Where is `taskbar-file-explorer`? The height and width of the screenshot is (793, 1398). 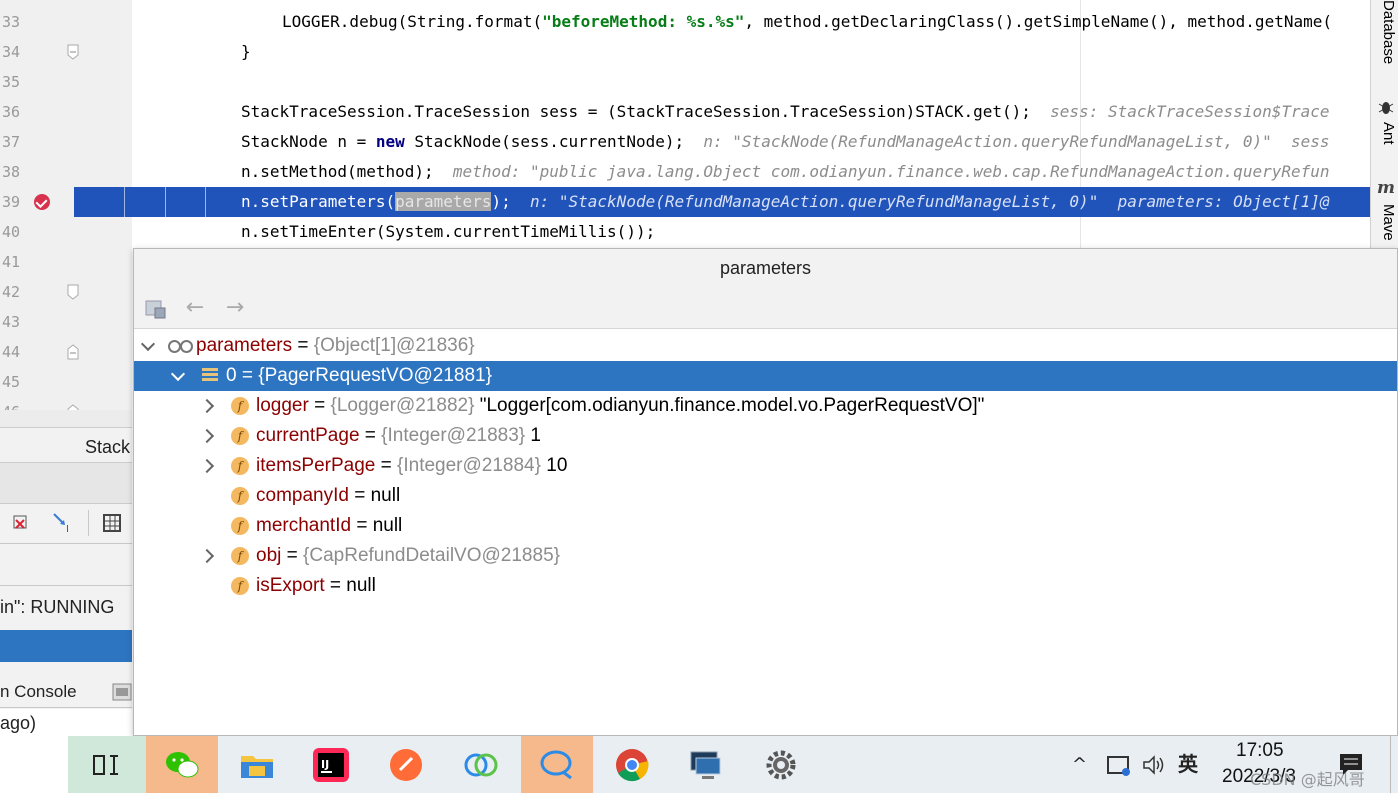 taskbar-file-explorer is located at coordinates (257, 764).